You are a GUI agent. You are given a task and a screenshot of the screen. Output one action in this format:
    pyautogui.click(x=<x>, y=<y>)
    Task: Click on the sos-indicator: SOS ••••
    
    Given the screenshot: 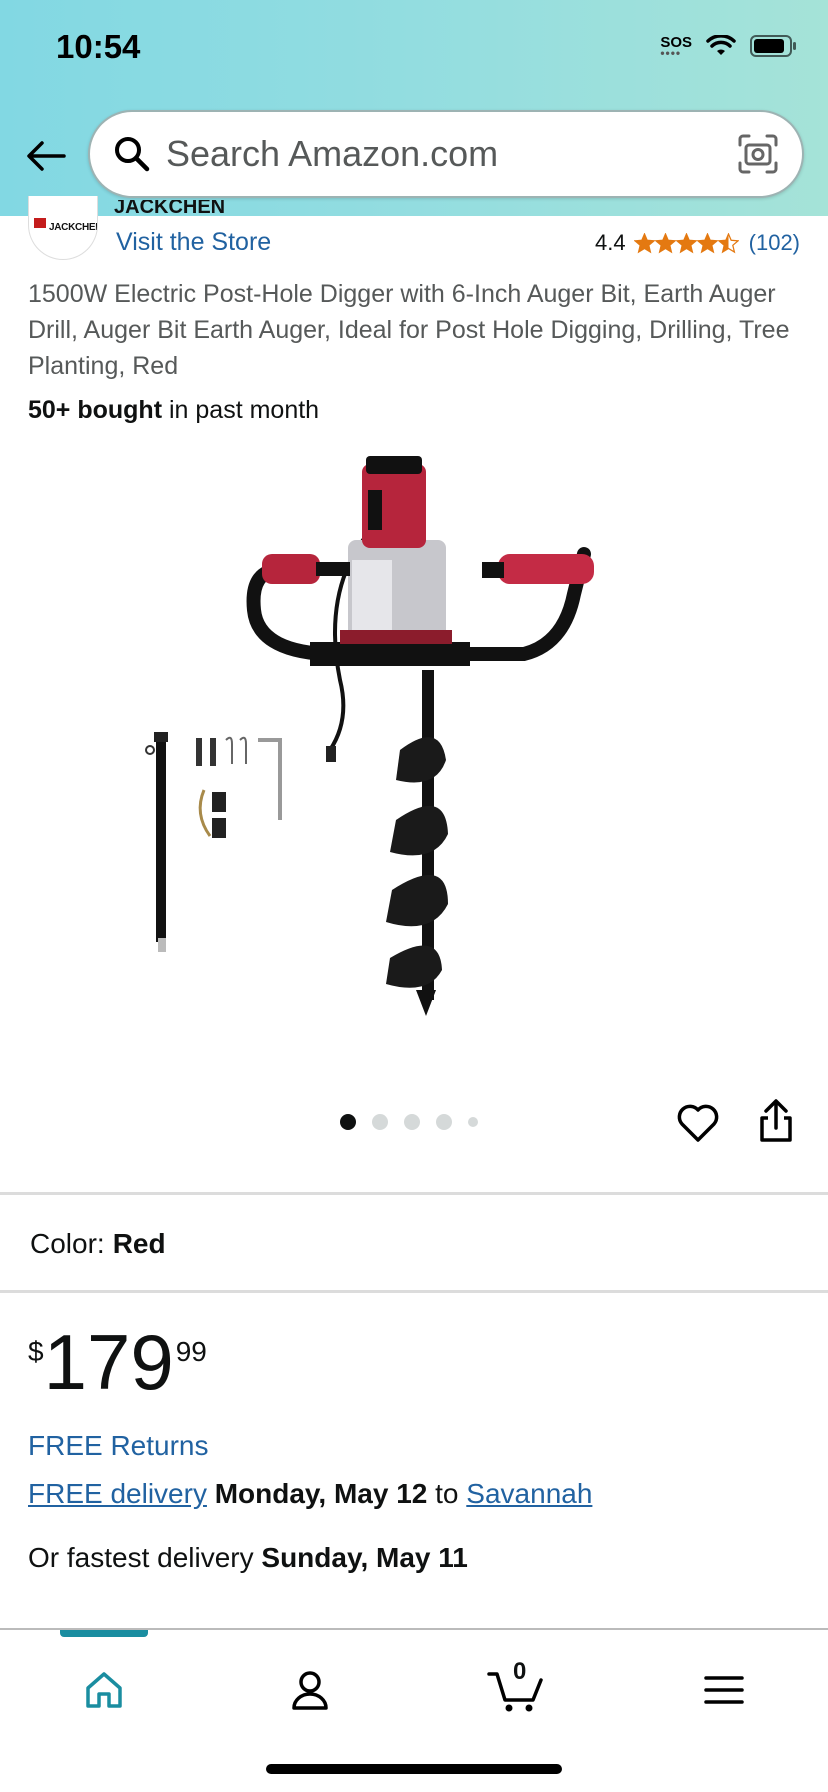 What is the action you would take?
    pyautogui.click(x=676, y=47)
    